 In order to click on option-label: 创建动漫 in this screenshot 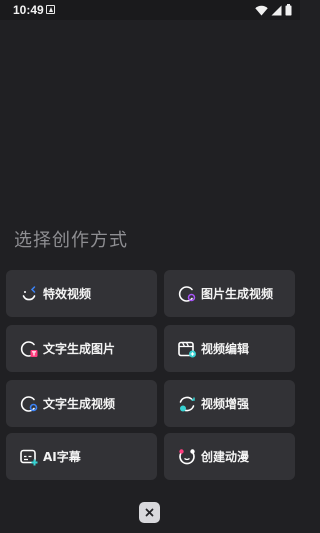, I will do `click(225, 457)`.